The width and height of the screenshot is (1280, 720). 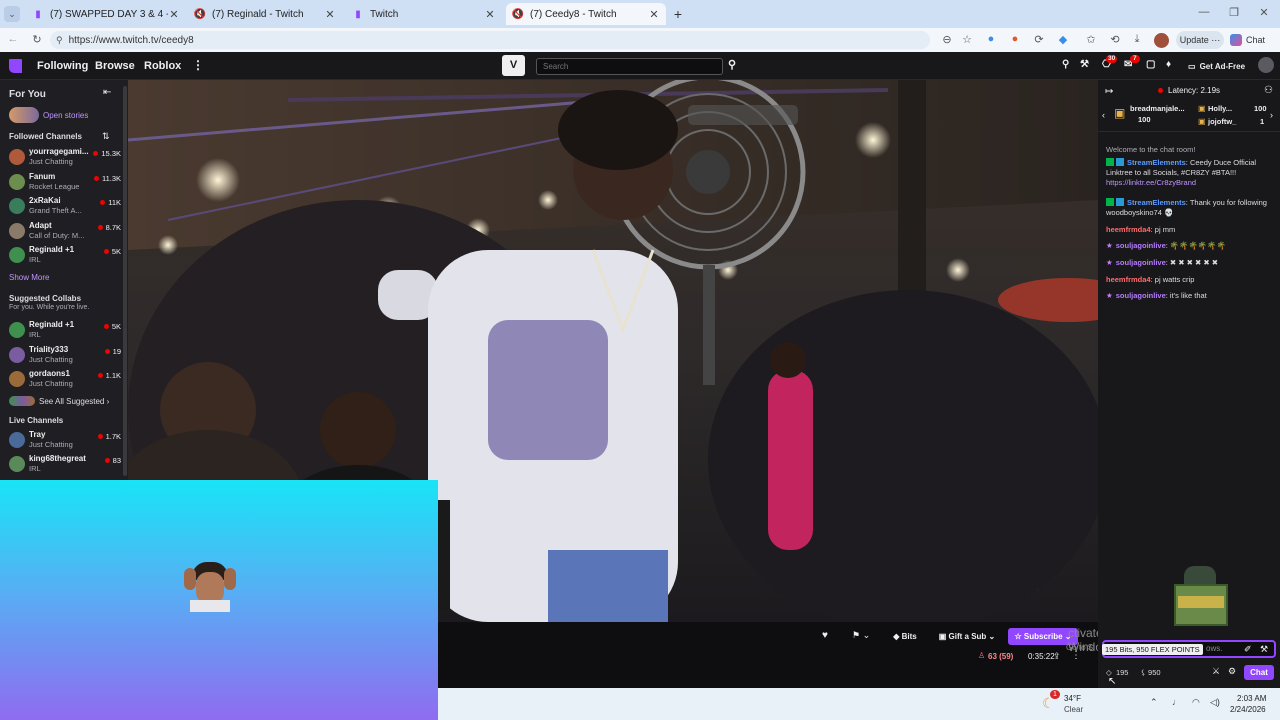 What do you see at coordinates (52, 324) in the screenshot?
I see `channel-name: Reginald +1` at bounding box center [52, 324].